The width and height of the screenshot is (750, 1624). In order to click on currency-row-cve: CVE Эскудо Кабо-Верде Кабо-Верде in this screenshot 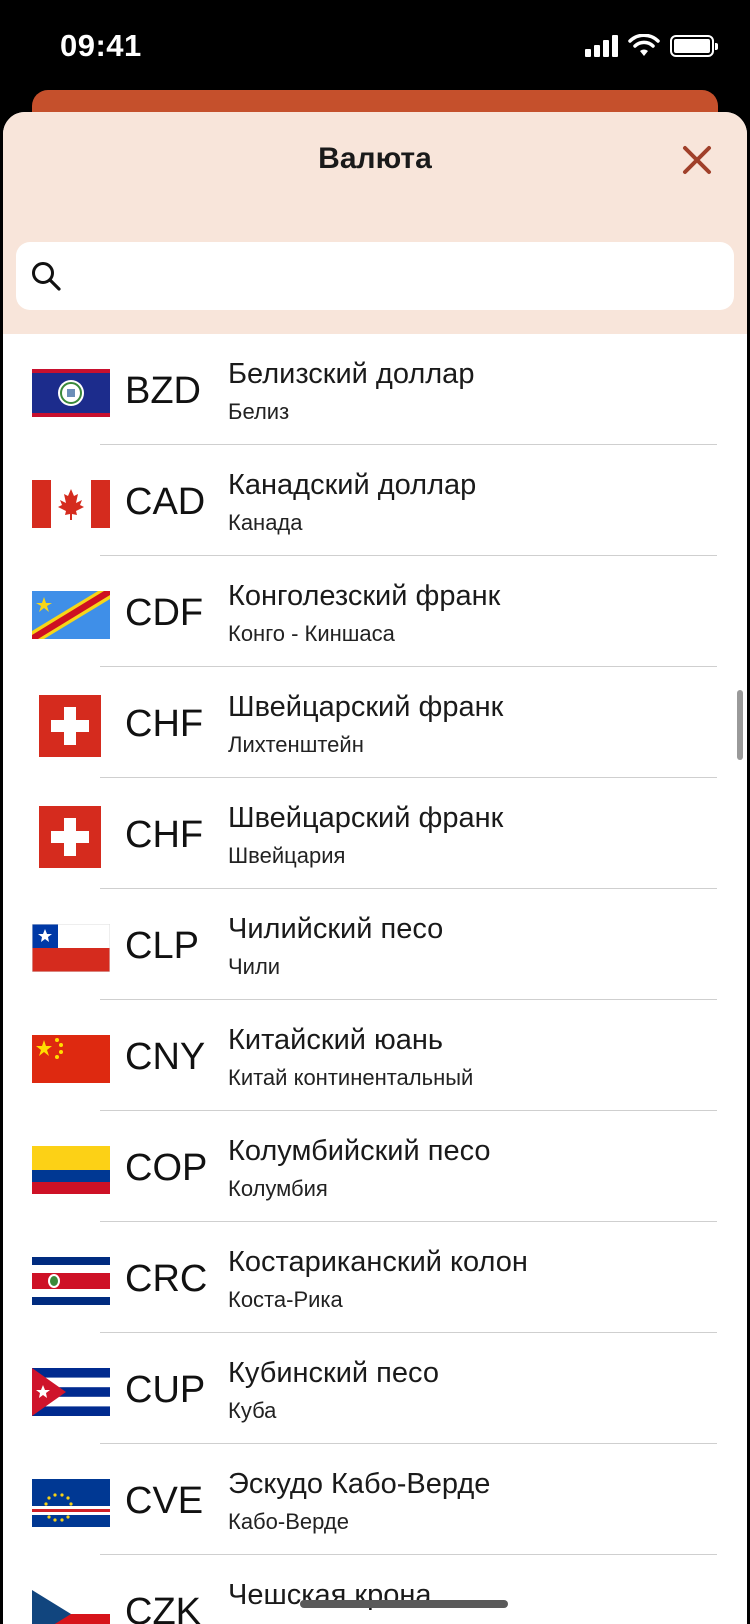, I will do `click(375, 1499)`.